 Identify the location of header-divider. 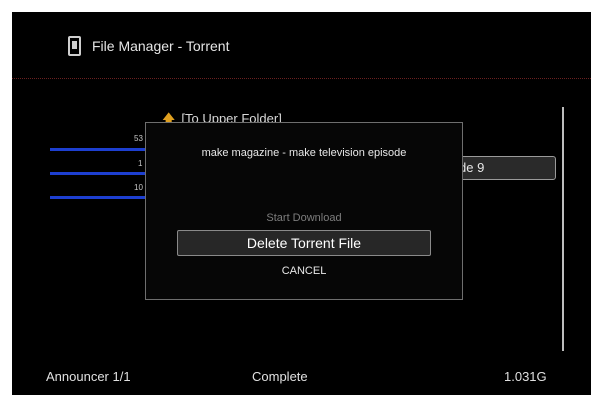
(301, 78).